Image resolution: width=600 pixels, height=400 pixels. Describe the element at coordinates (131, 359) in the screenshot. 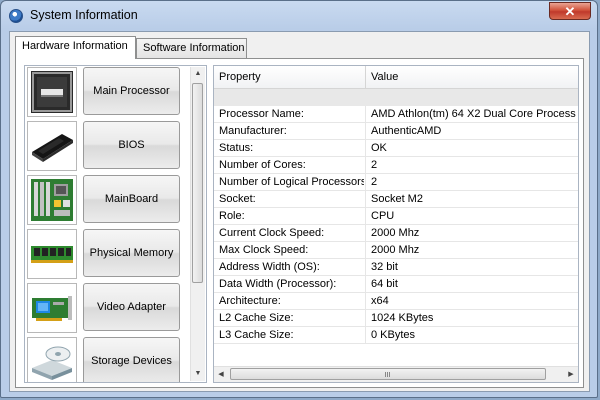

I see `storage-devices-button: Storage Devices` at that location.